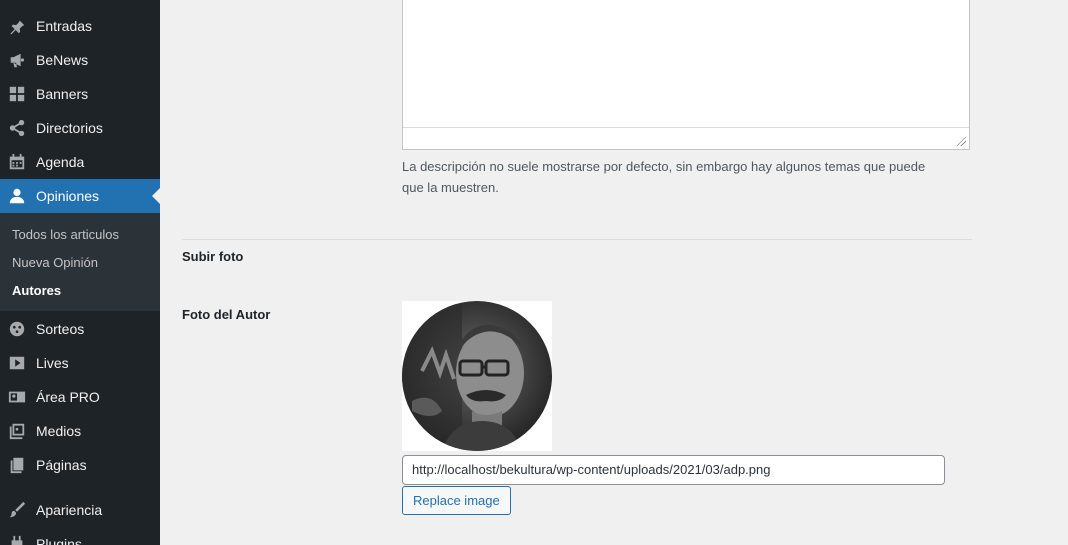 Image resolution: width=1068 pixels, height=545 pixels. I want to click on menu-item-apariencia: Apariencia, so click(80, 510).